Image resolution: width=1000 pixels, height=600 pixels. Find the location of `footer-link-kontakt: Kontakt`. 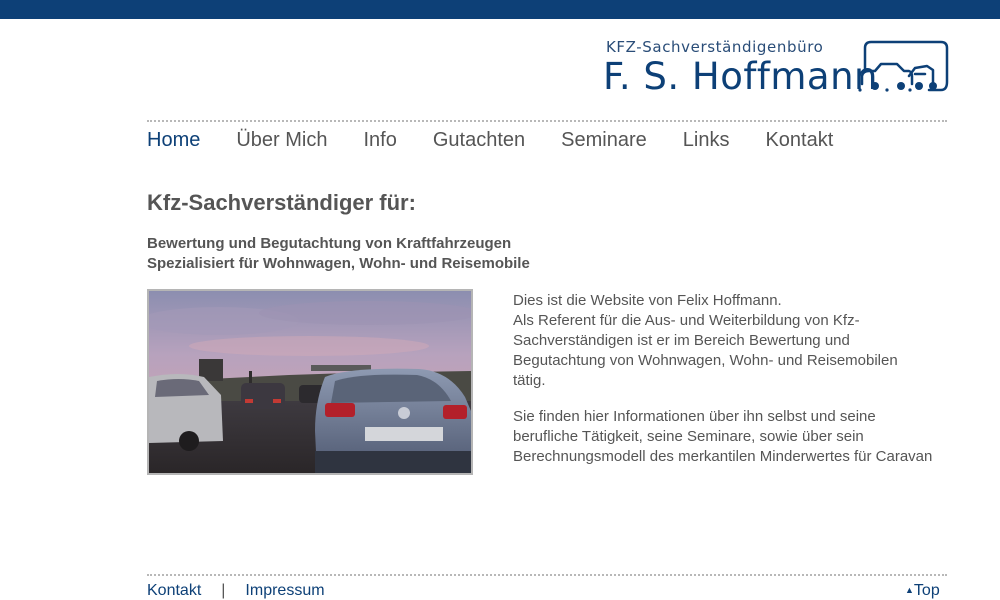

footer-link-kontakt: Kontakt is located at coordinates (174, 590).